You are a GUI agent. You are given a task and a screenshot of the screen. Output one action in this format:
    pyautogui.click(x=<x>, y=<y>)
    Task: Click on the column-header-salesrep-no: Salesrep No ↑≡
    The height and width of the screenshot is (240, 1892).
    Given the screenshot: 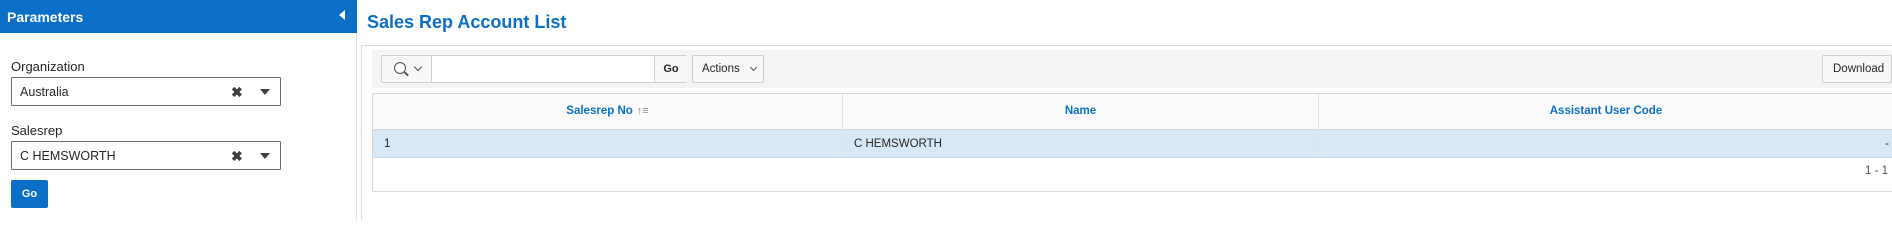 What is the action you would take?
    pyautogui.click(x=608, y=111)
    